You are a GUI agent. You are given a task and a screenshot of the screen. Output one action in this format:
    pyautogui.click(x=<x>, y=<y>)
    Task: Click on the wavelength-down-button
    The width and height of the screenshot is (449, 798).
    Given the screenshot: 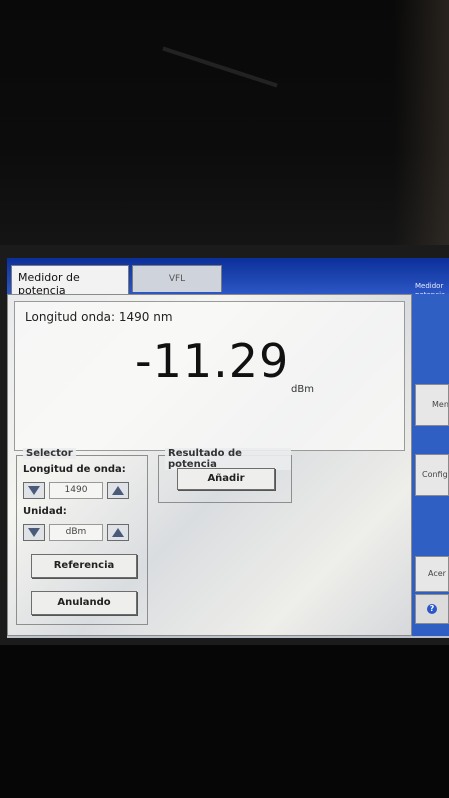 What is the action you would take?
    pyautogui.click(x=34, y=490)
    